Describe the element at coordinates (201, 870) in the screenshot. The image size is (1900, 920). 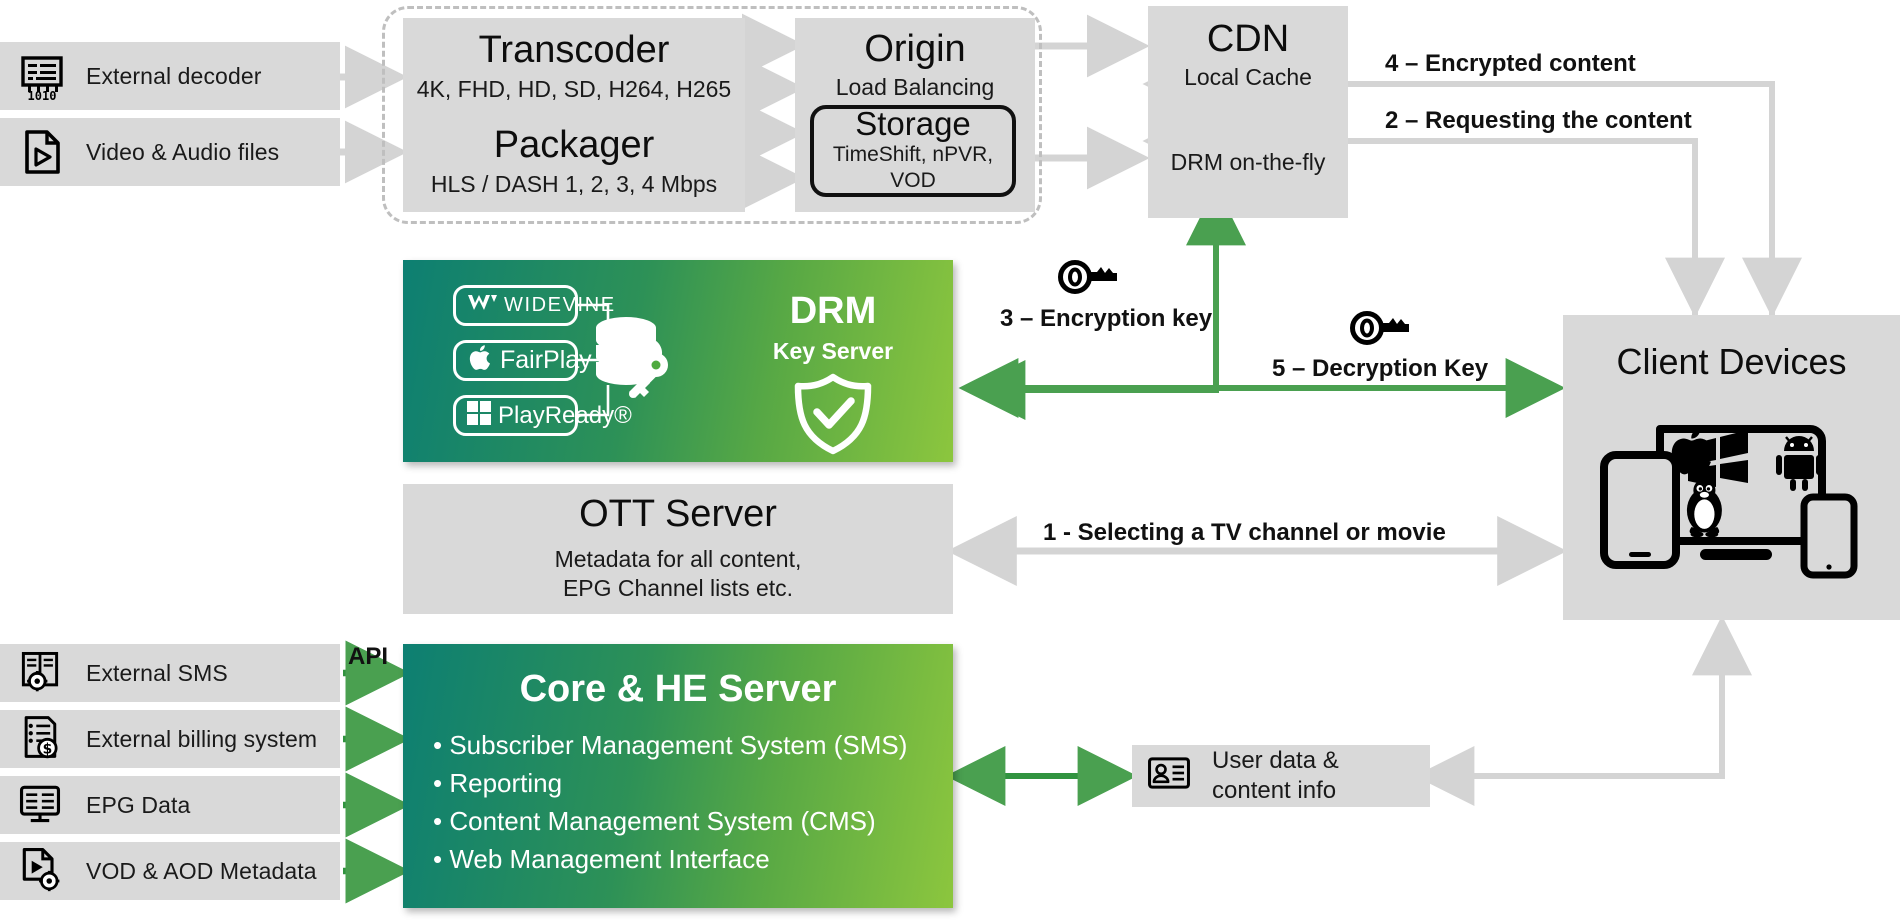
I see `source-label: VOD & AOD Metadata` at that location.